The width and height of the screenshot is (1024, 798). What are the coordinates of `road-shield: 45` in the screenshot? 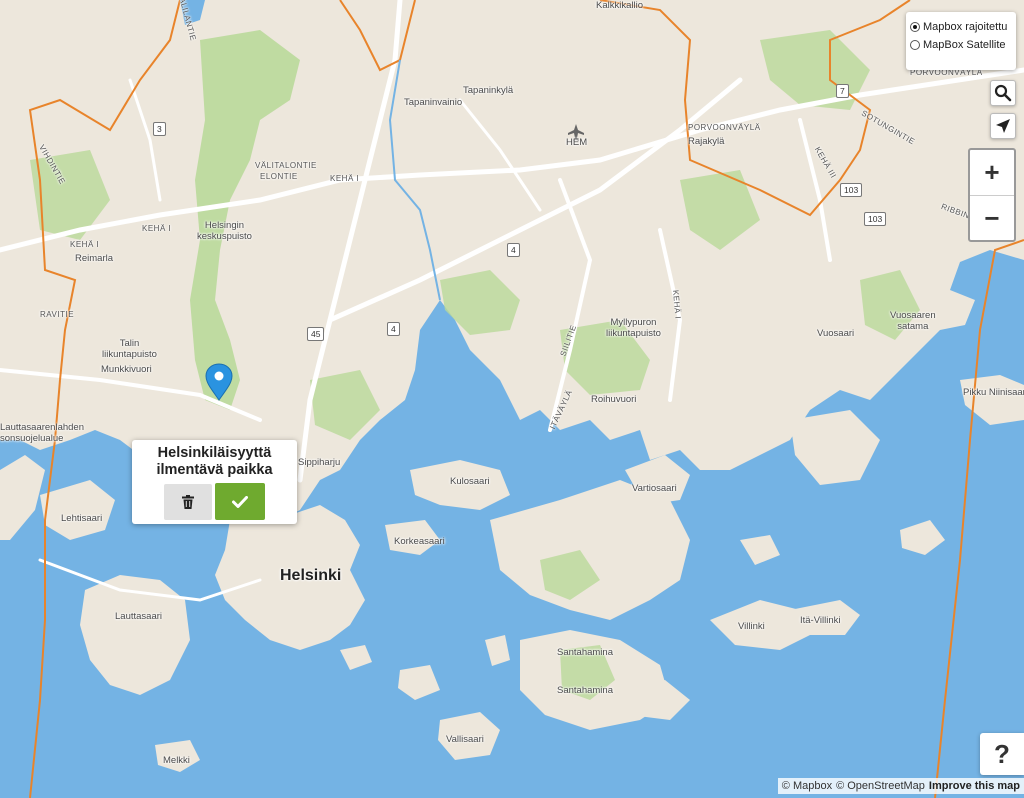 It's located at (316, 334).